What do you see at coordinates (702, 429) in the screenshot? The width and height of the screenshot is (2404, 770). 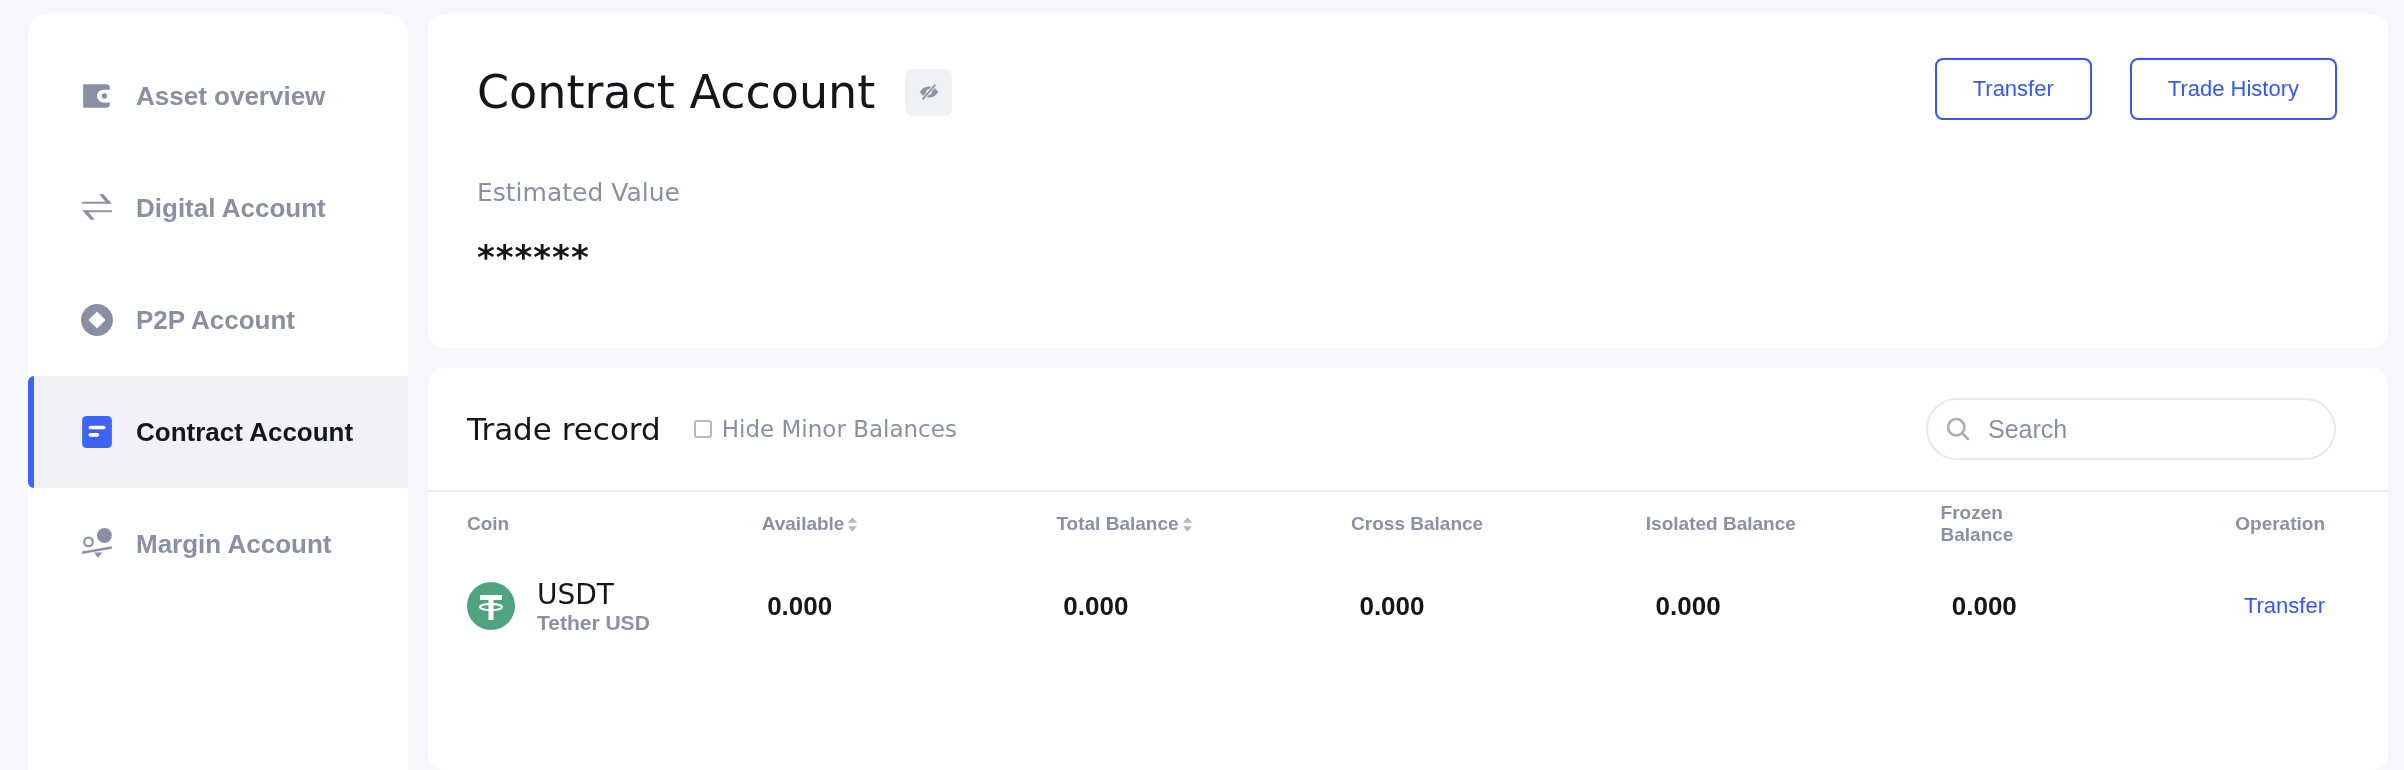 I see `checkbox-square` at bounding box center [702, 429].